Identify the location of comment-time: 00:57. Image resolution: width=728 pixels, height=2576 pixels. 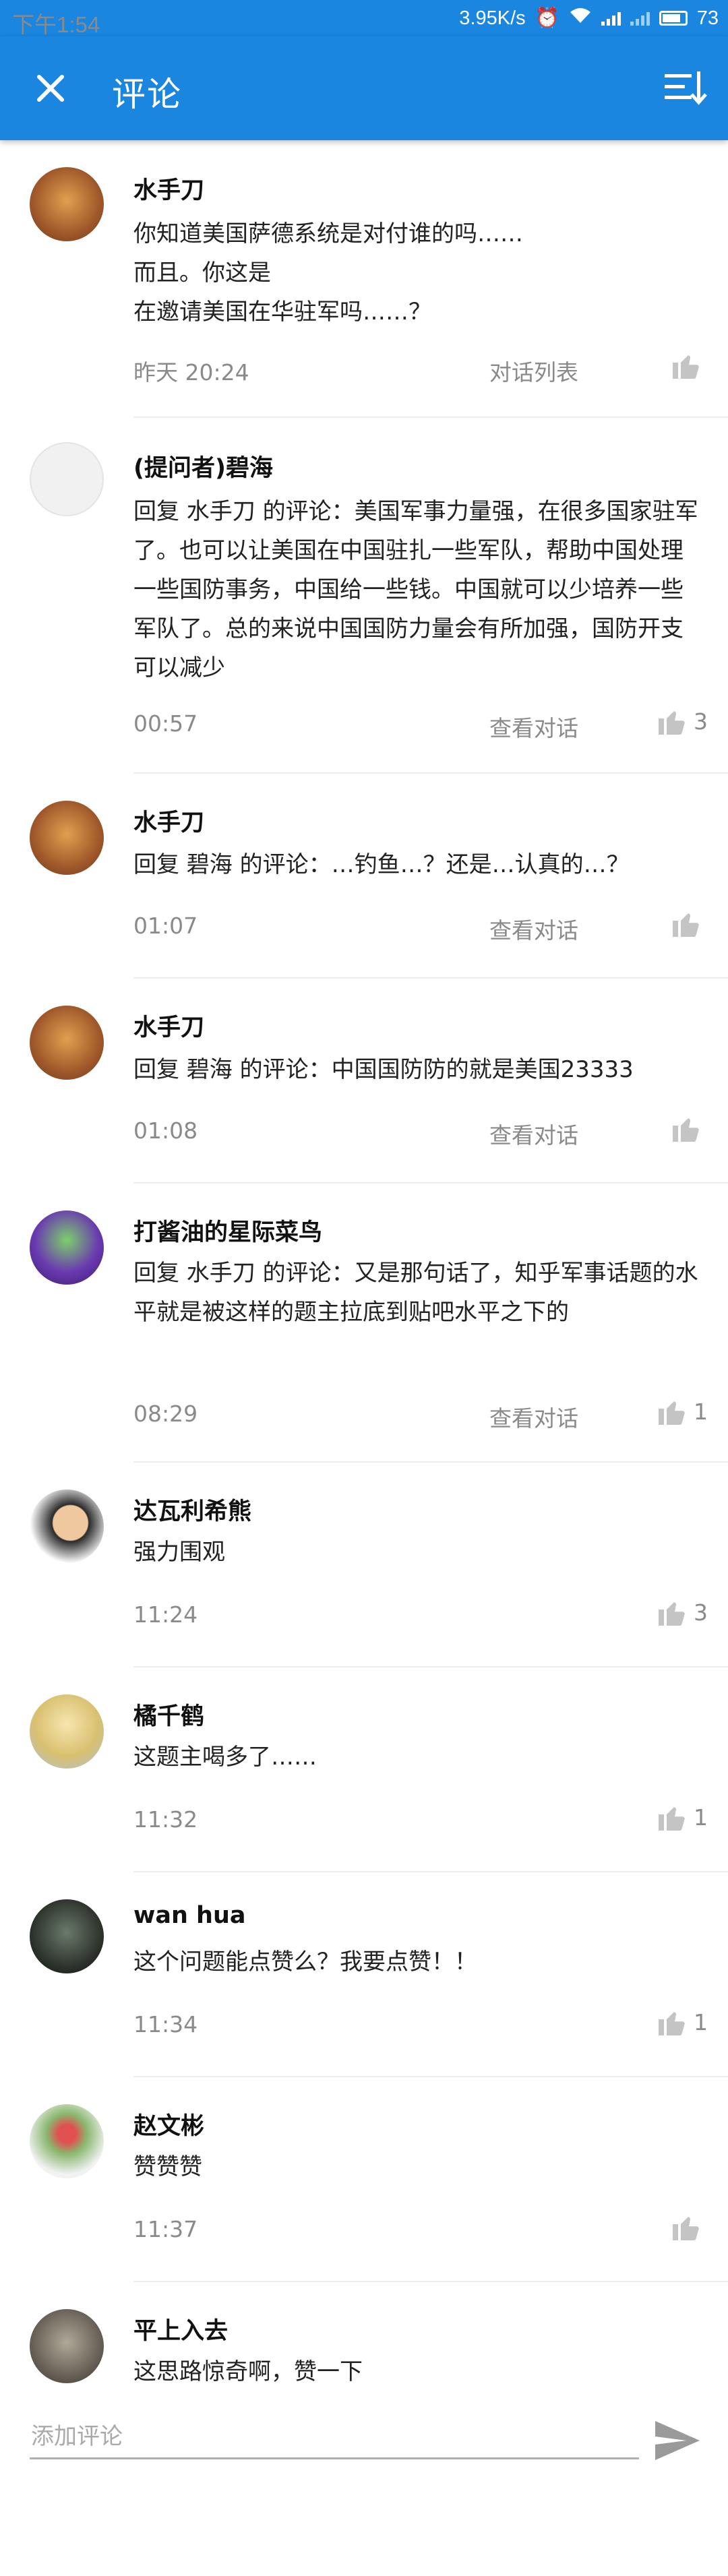
(165, 723).